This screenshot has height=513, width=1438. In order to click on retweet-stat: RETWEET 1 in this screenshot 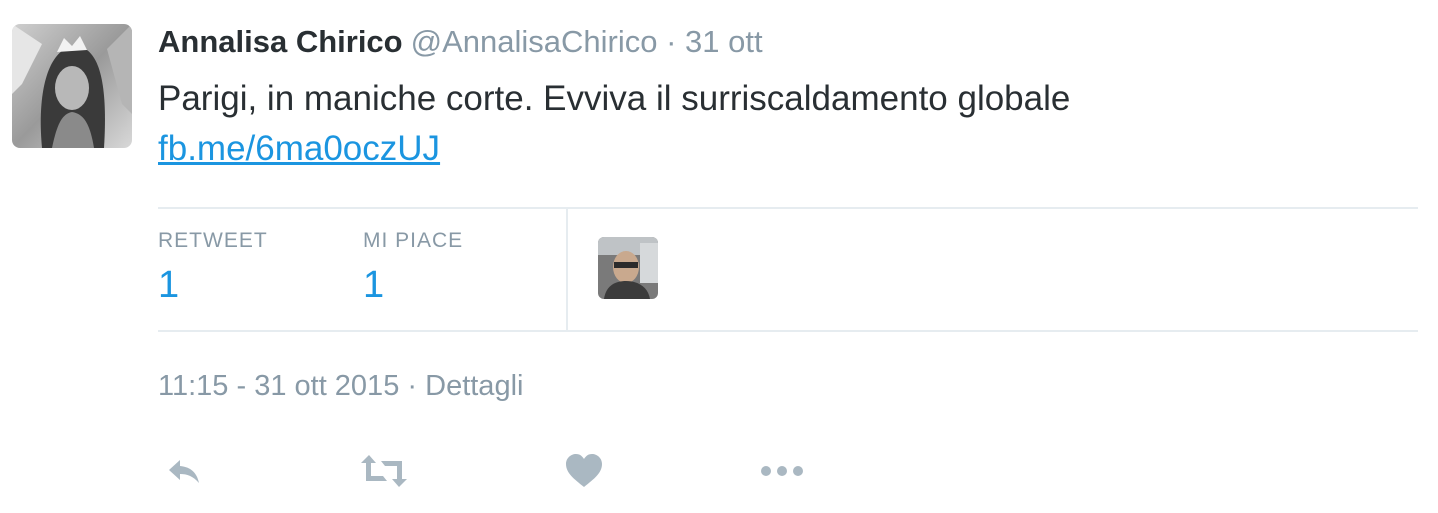, I will do `click(213, 271)`.